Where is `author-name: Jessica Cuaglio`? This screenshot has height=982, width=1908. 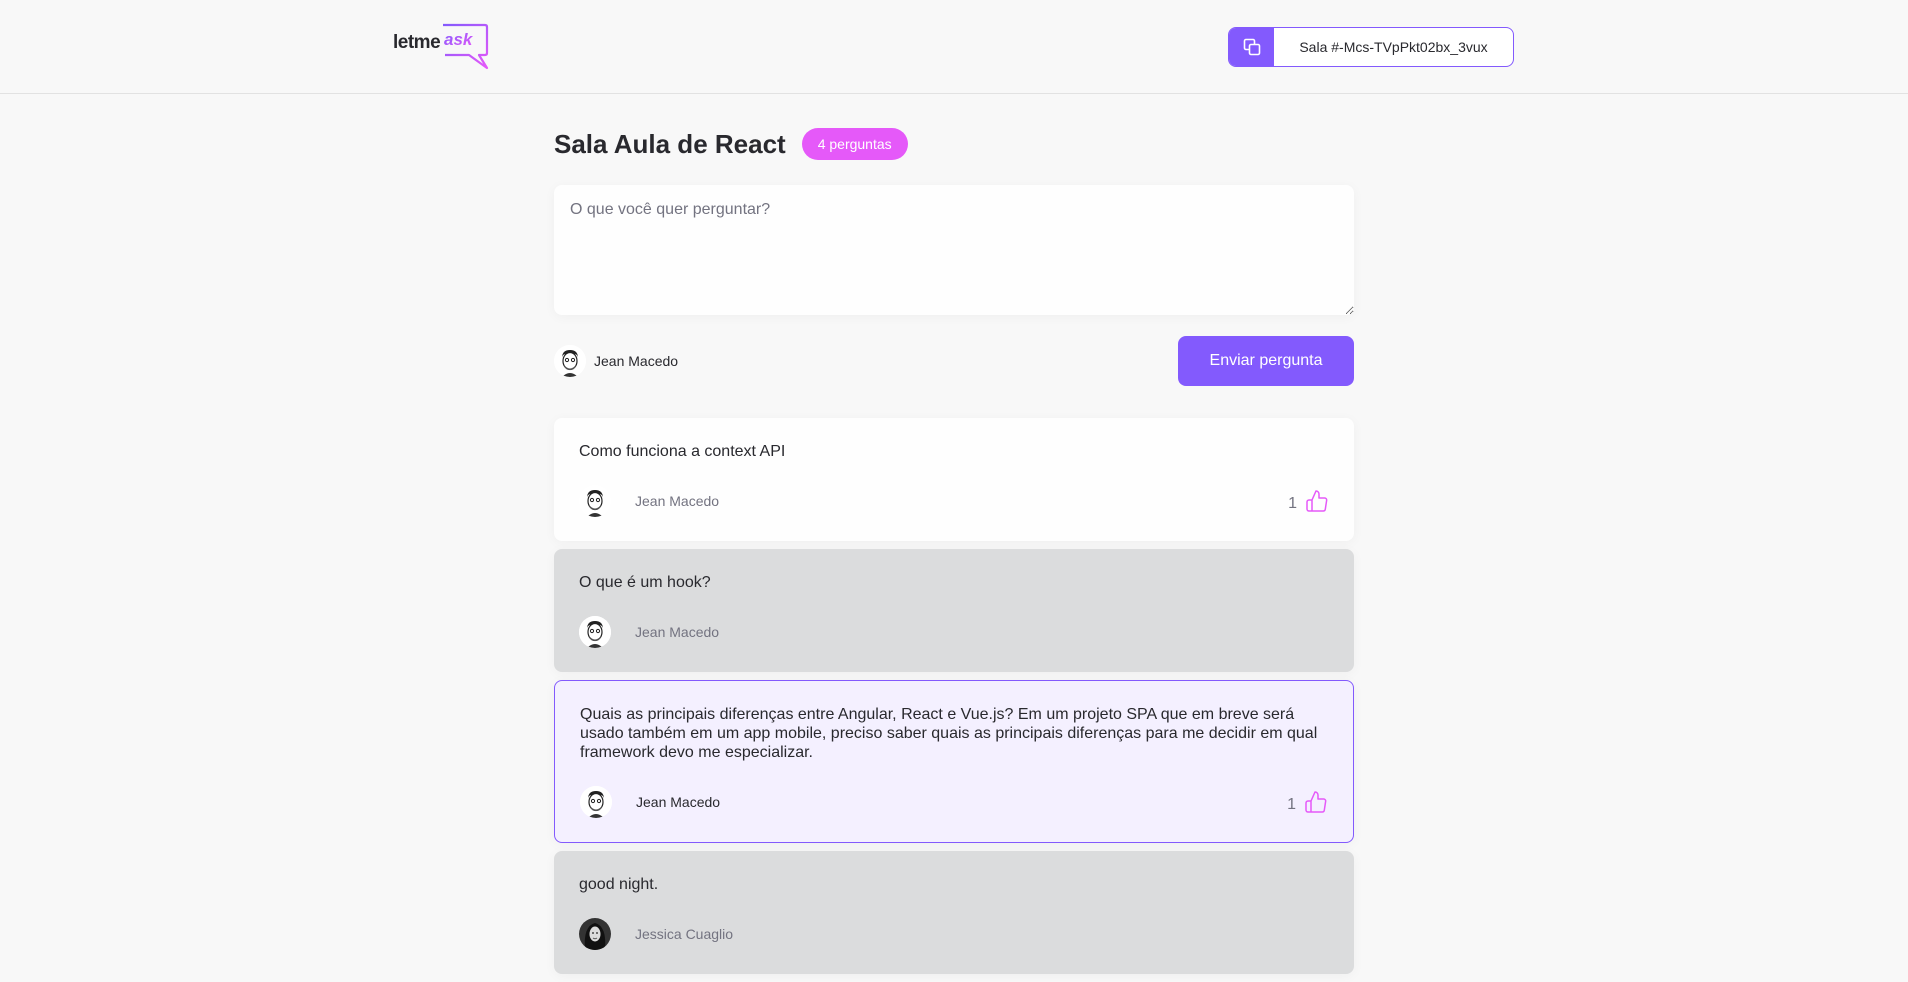
author-name: Jessica Cuaglio is located at coordinates (684, 934).